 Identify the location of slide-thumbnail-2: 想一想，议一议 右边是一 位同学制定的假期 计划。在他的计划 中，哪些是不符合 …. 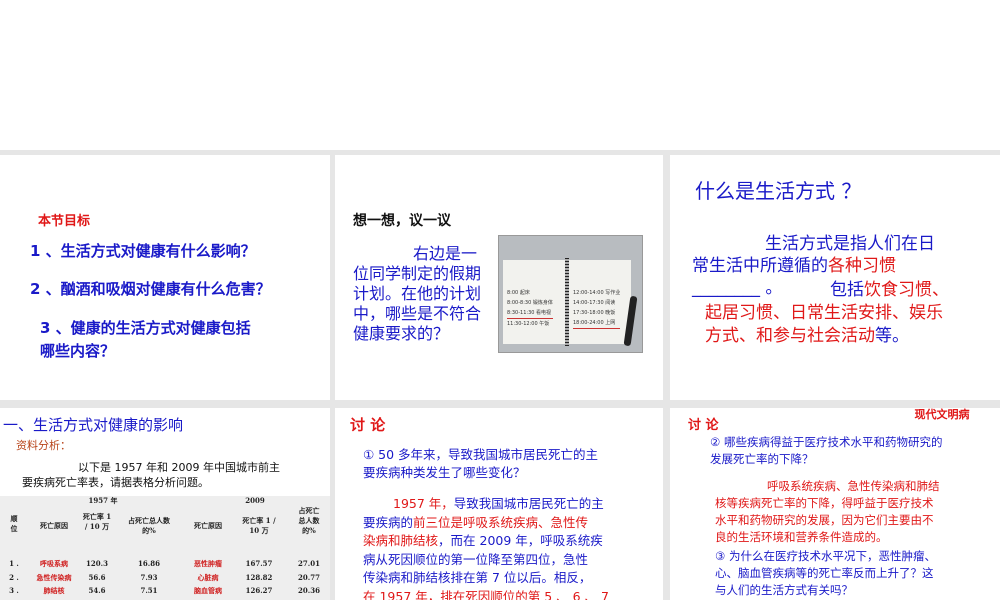
(499, 277).